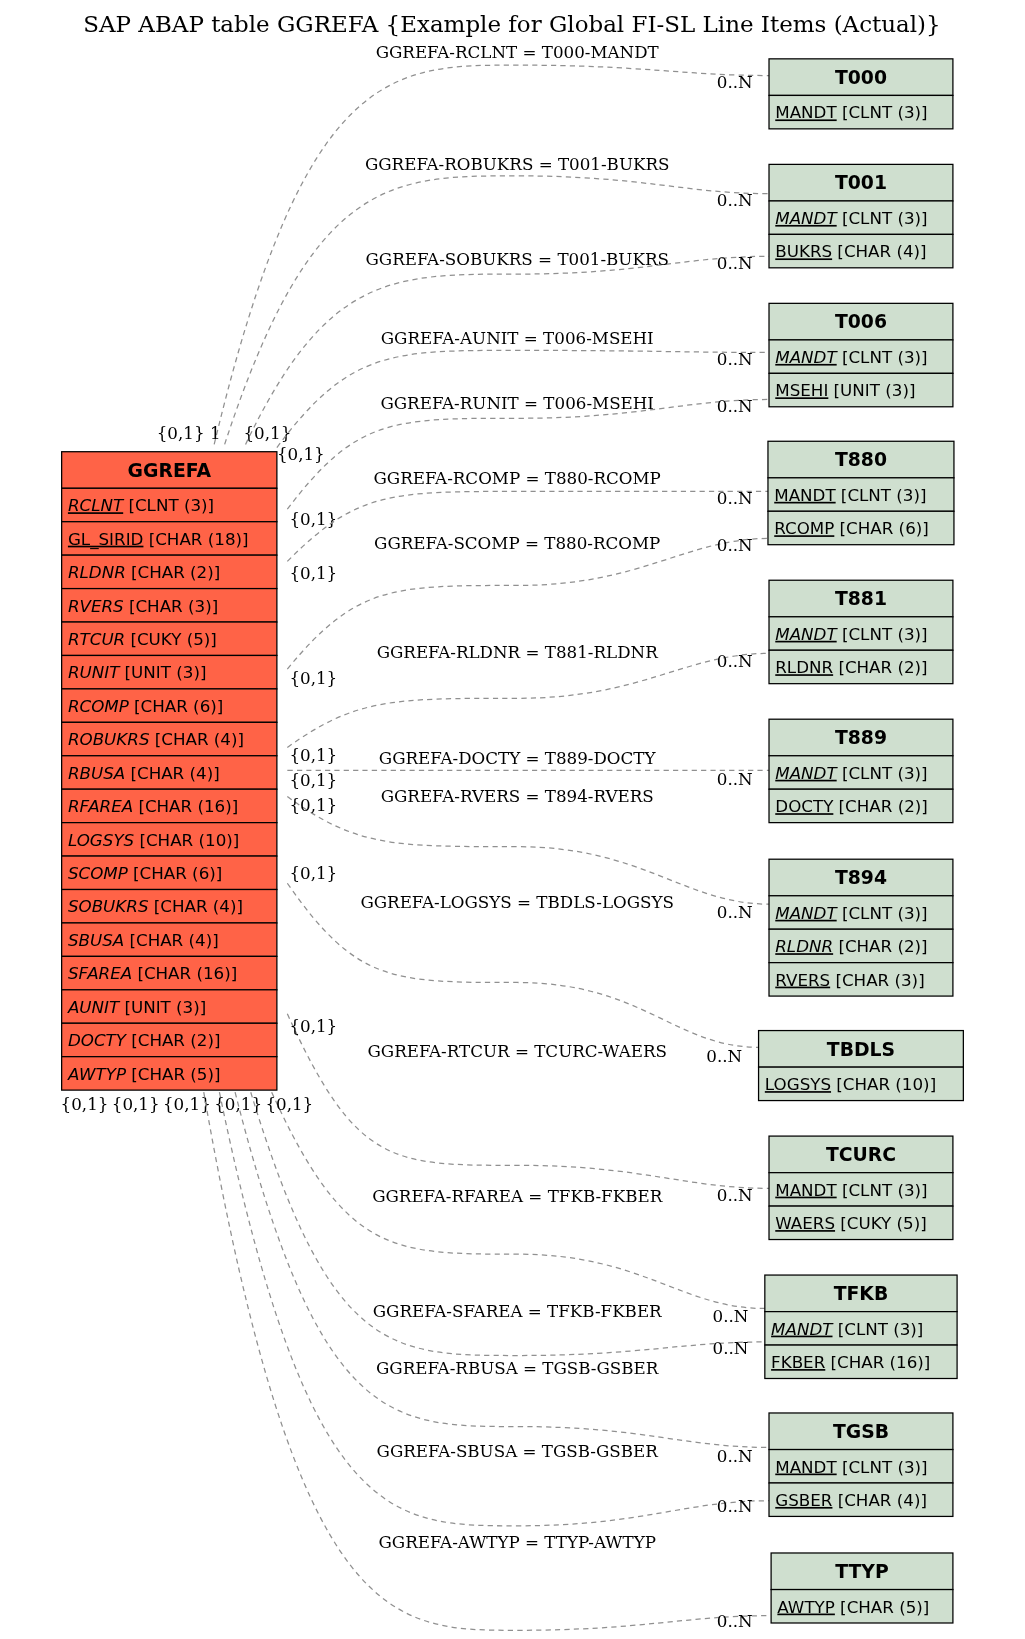 This screenshot has height=1639, width=1025. I want to click on table-field: RBUSA [CHAR (4)], so click(169, 772).